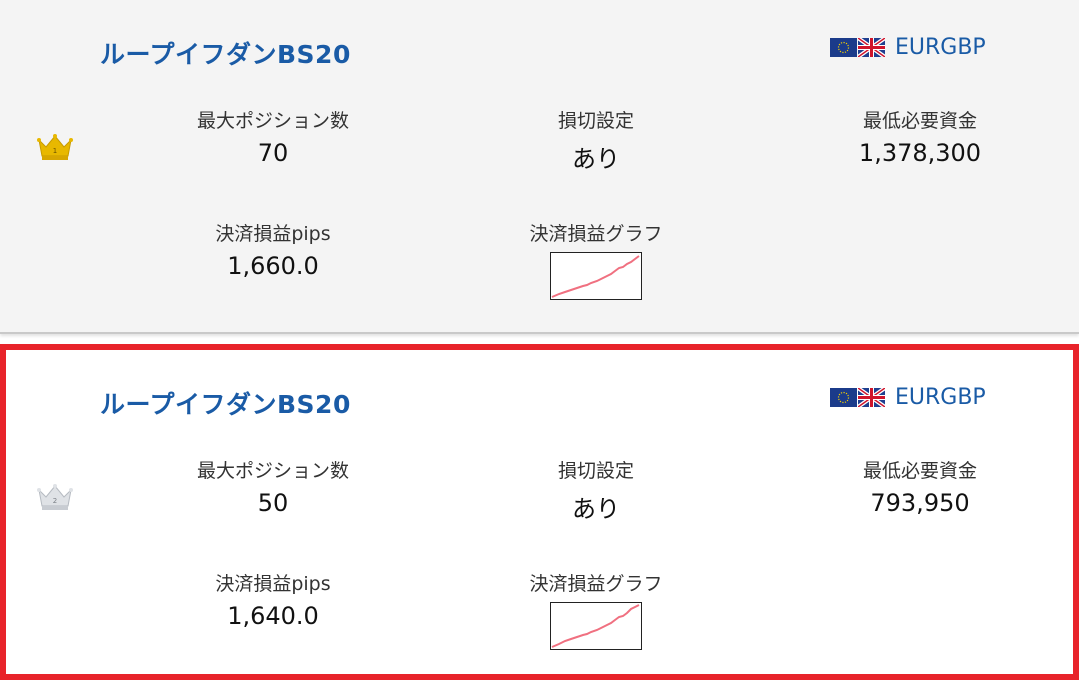 The image size is (1079, 680). What do you see at coordinates (273, 503) in the screenshot?
I see `max-positions-value: 50` at bounding box center [273, 503].